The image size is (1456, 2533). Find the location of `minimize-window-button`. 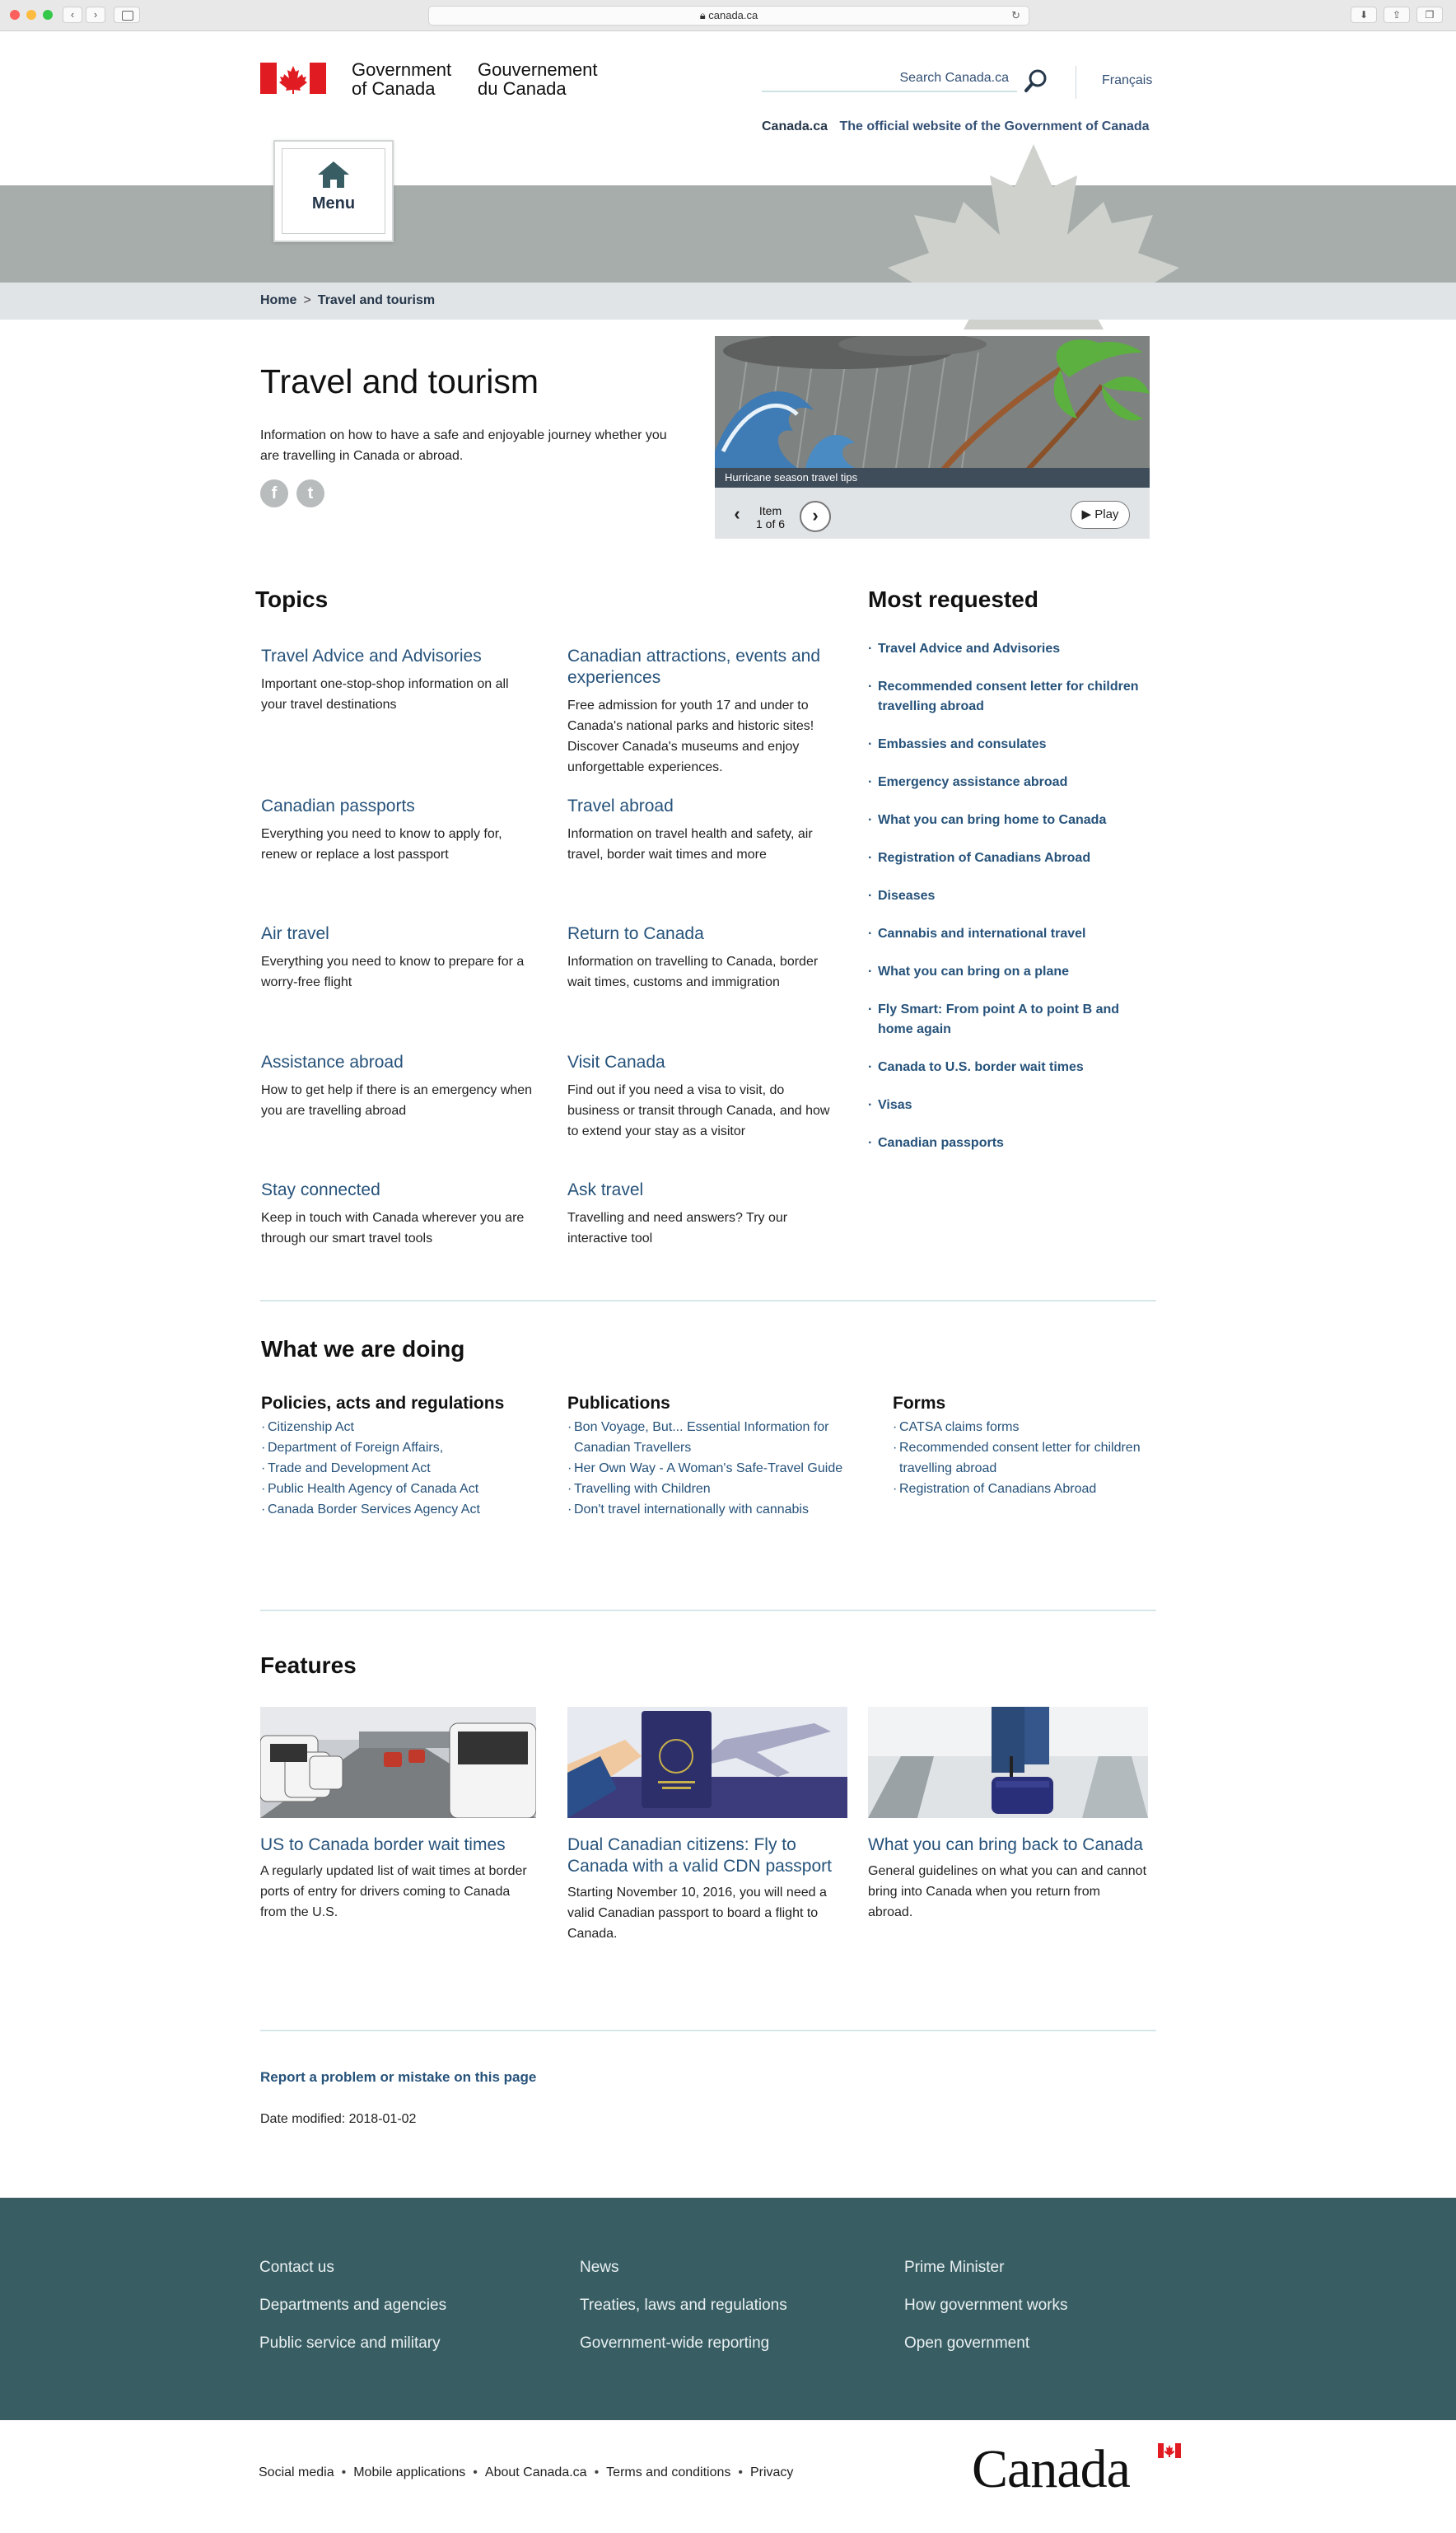

minimize-window-button is located at coordinates (31, 15).